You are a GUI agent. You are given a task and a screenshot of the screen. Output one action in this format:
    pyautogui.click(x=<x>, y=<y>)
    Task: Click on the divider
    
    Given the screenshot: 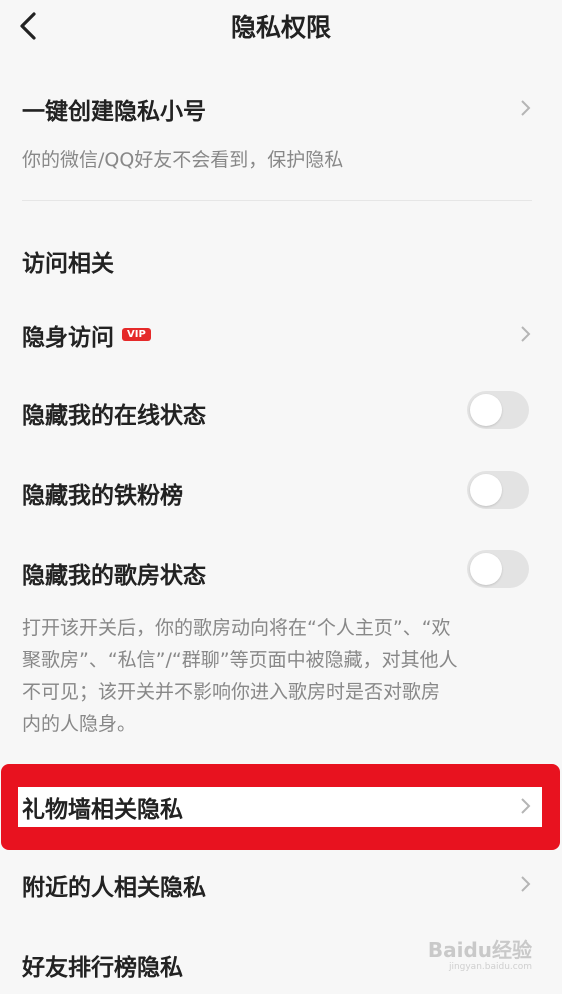 What is the action you would take?
    pyautogui.click(x=277, y=200)
    